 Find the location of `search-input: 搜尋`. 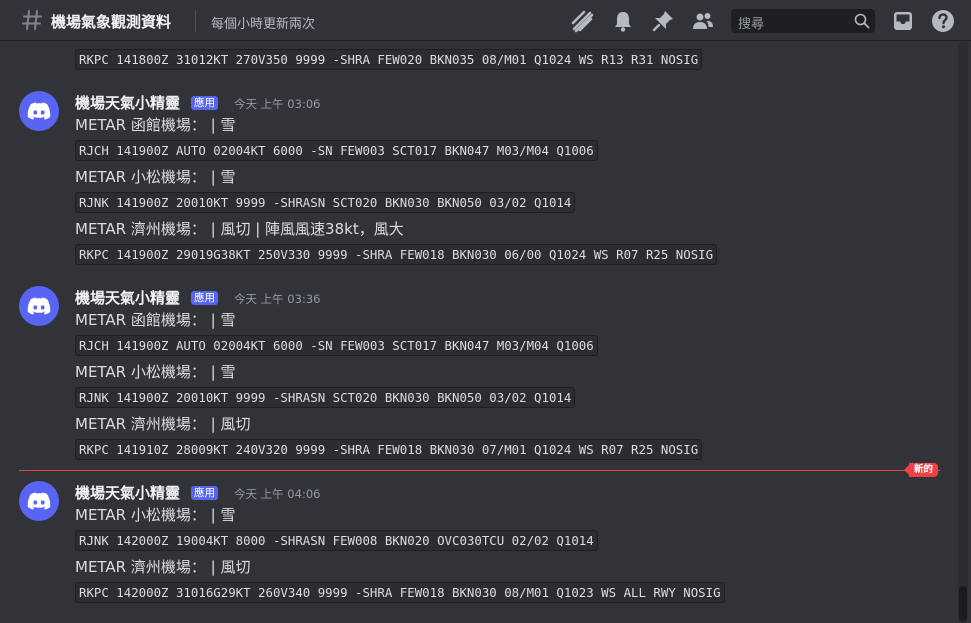

search-input: 搜尋 is located at coordinates (803, 21).